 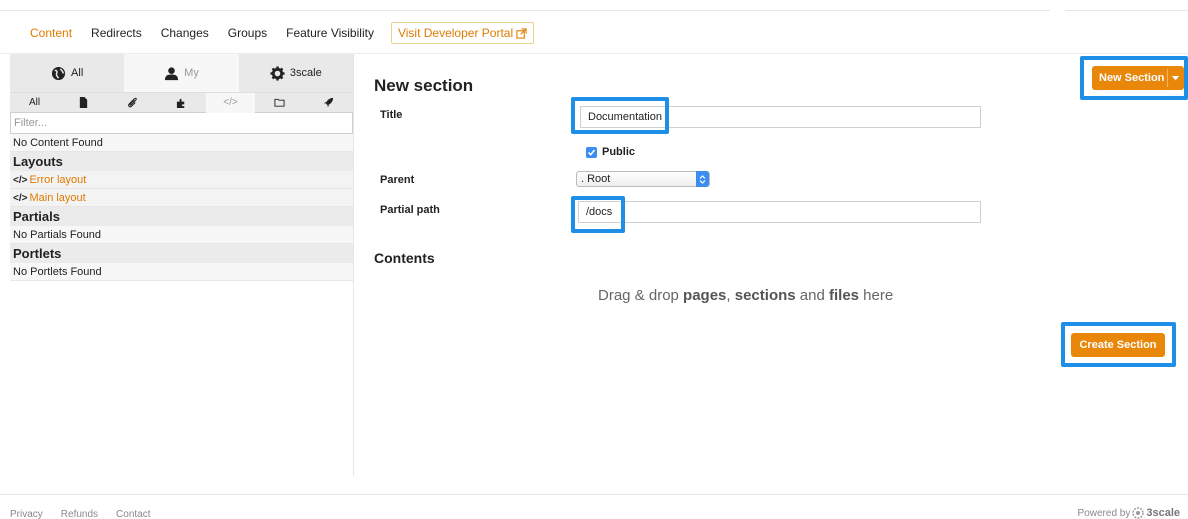 I want to click on public-label: Public, so click(x=619, y=152).